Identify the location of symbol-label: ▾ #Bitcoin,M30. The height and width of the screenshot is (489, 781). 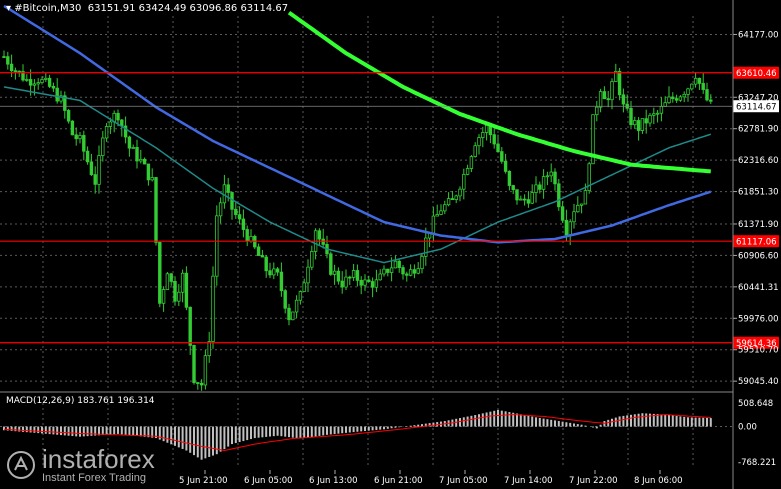
(44, 8).